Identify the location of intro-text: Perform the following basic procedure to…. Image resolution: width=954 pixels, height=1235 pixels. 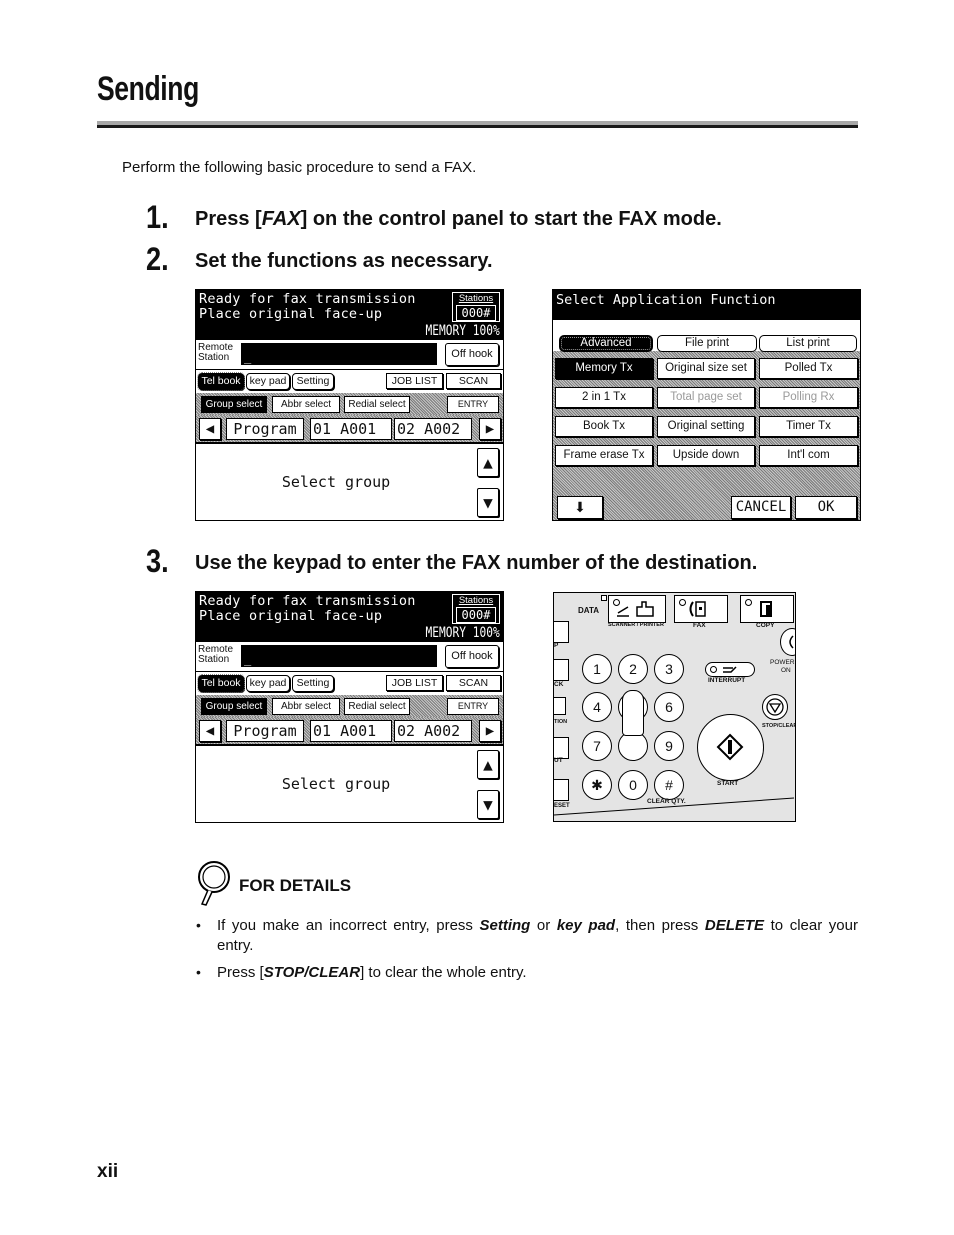
(299, 167).